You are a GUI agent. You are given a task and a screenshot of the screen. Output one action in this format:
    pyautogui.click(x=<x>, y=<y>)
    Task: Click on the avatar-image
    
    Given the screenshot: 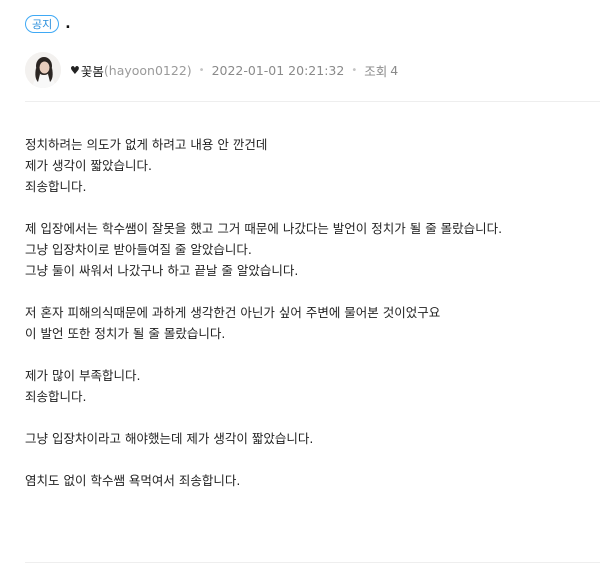 What is the action you would take?
    pyautogui.click(x=43, y=70)
    